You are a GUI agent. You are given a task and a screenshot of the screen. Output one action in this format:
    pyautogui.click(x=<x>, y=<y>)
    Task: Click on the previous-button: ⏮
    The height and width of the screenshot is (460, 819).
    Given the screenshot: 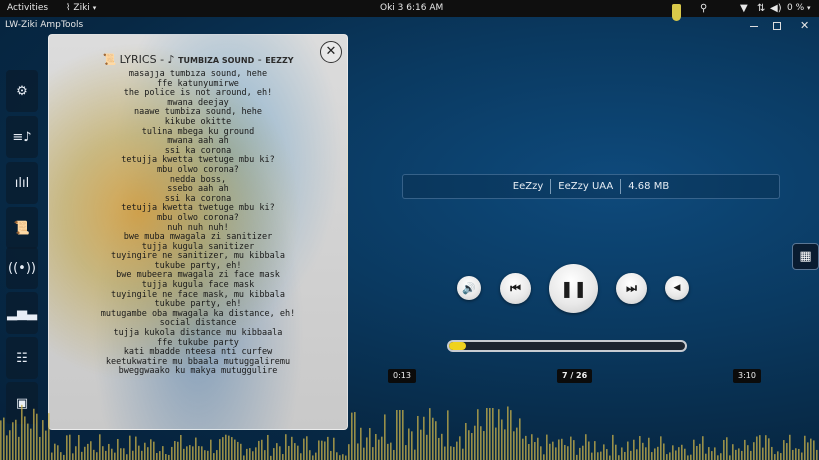 What is the action you would take?
    pyautogui.click(x=515, y=288)
    